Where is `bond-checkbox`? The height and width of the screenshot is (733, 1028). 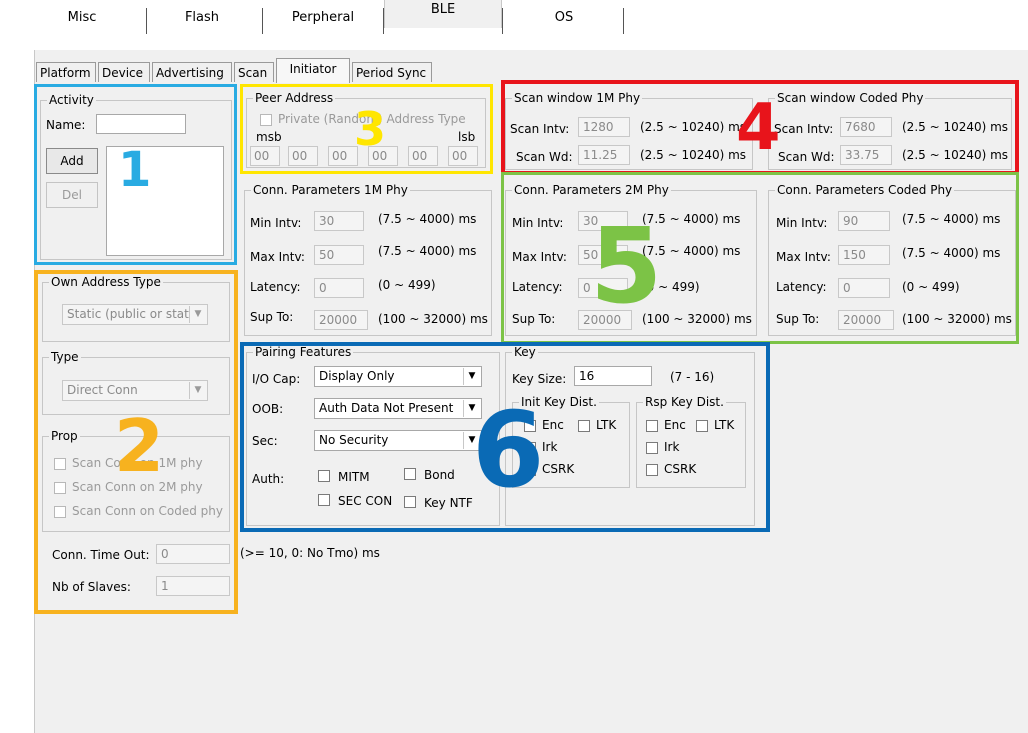
bond-checkbox is located at coordinates (410, 474).